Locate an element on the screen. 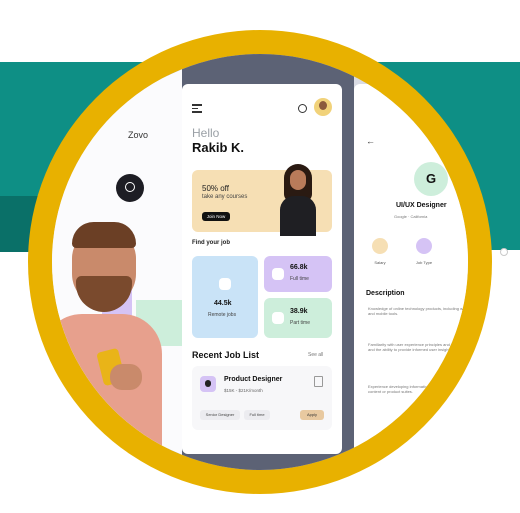 The width and height of the screenshot is (520, 513). heart-icon is located at coordinates (278, 318).